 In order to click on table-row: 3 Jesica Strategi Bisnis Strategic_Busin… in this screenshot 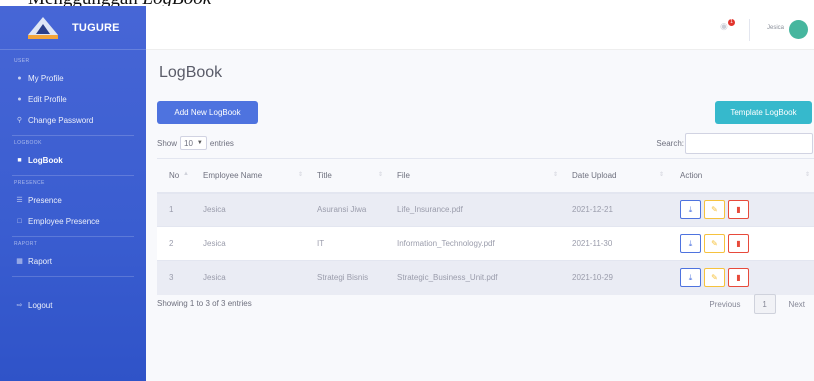, I will do `click(485, 277)`.